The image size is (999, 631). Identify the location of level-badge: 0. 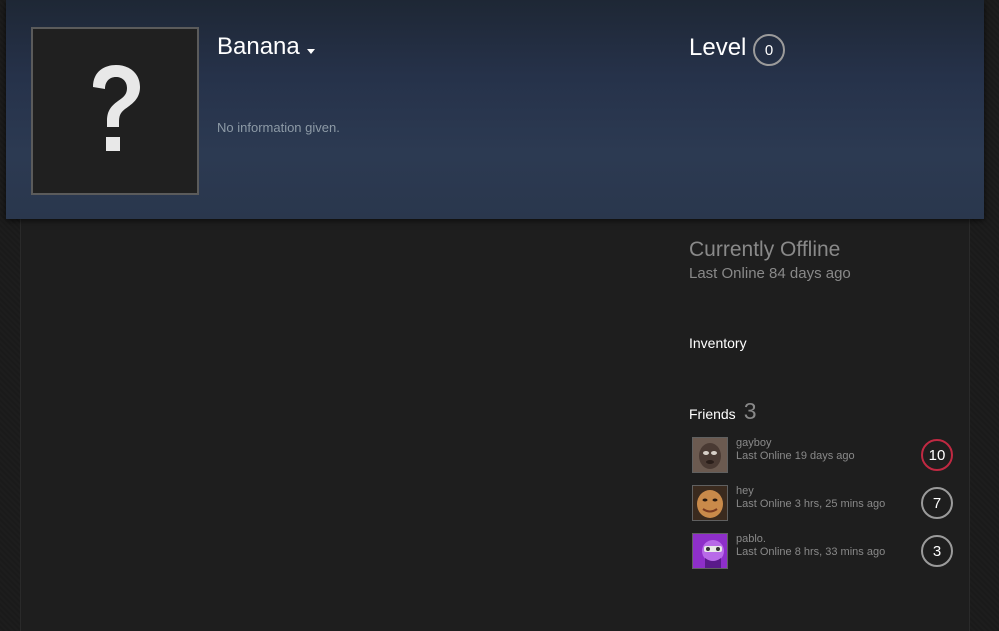
(769, 50).